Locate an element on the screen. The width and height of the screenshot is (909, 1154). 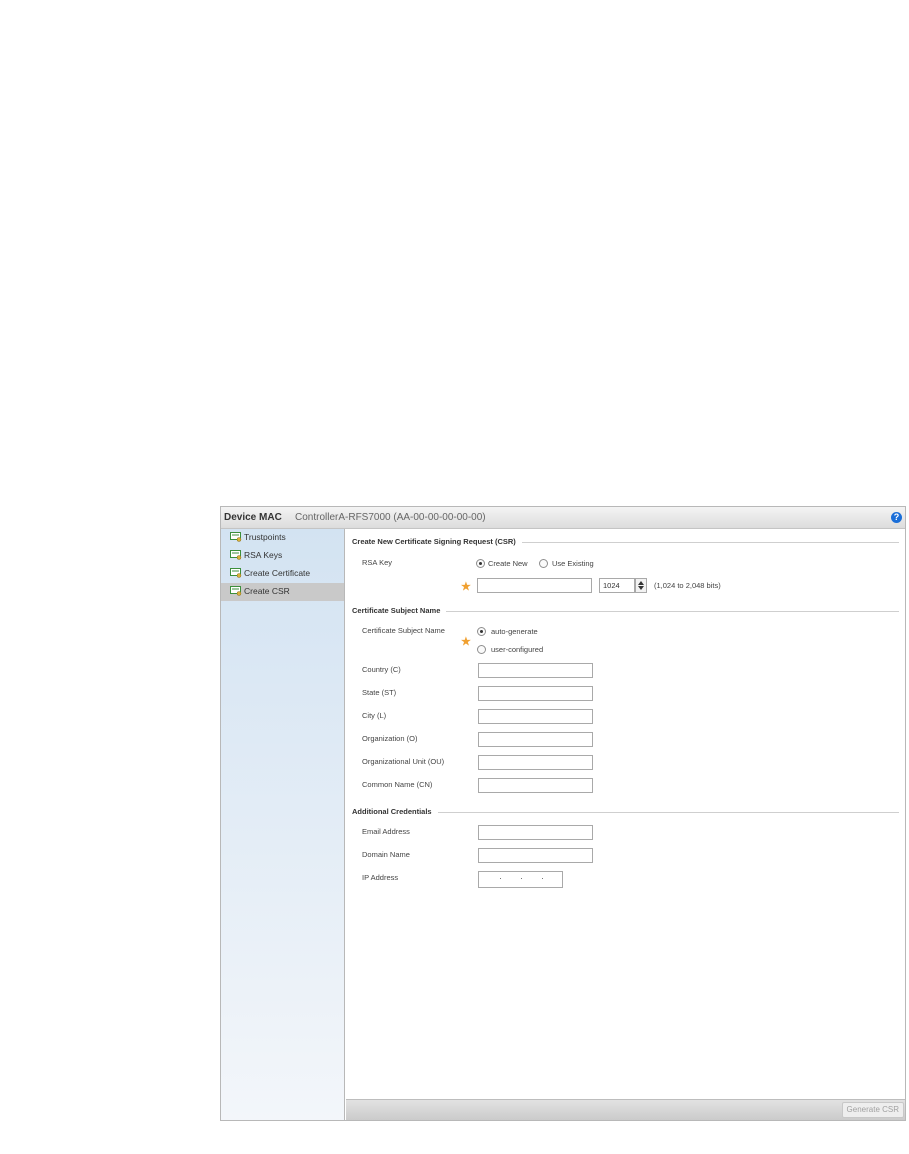
organization-input is located at coordinates (535, 739).